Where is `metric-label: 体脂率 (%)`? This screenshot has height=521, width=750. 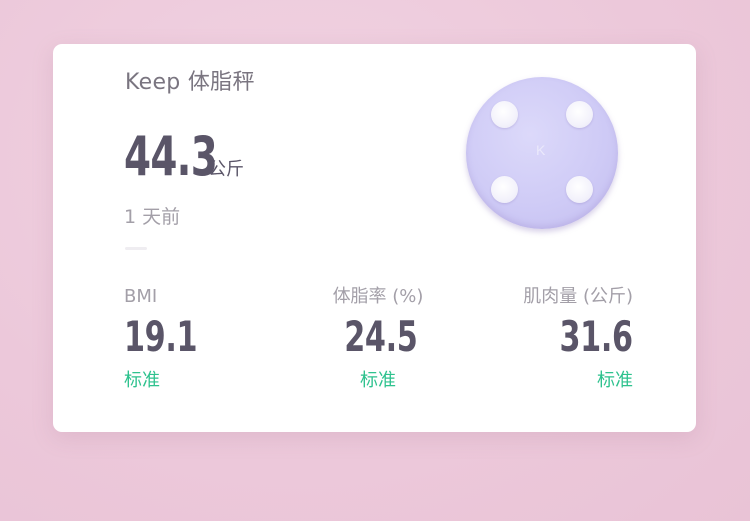
metric-label: 体脂率 (%) is located at coordinates (378, 296).